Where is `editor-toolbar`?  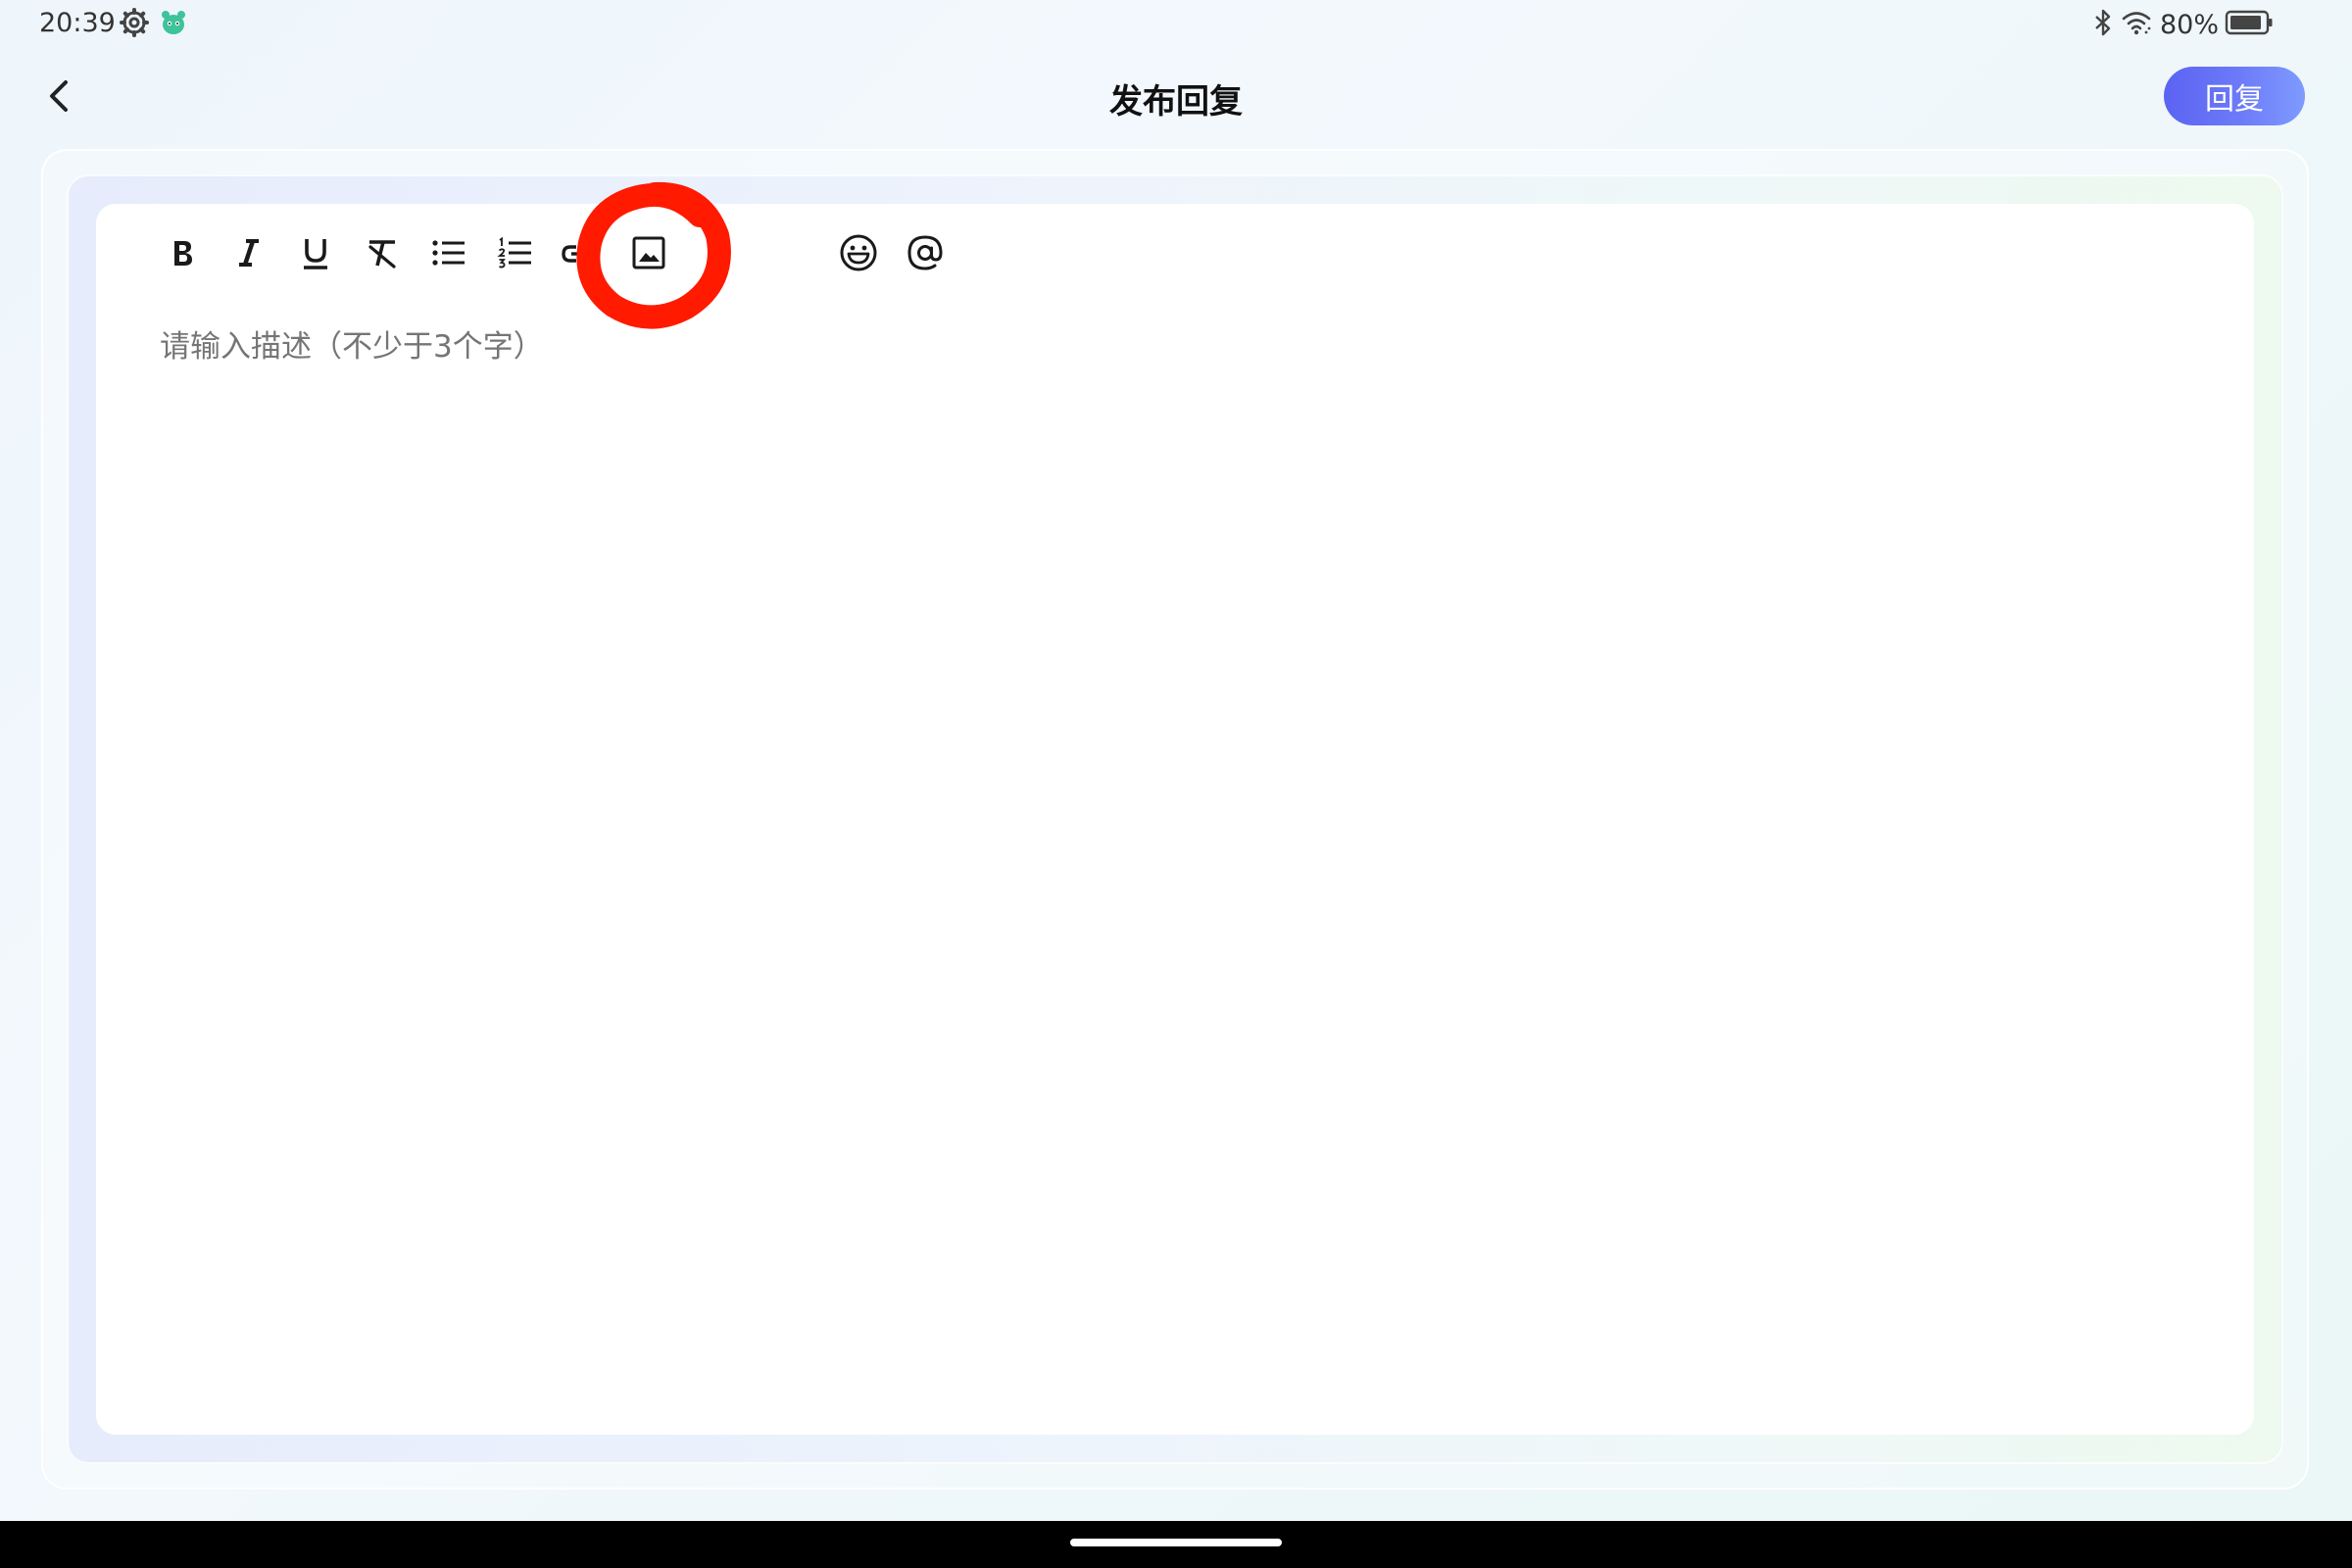 editor-toolbar is located at coordinates (1175, 253).